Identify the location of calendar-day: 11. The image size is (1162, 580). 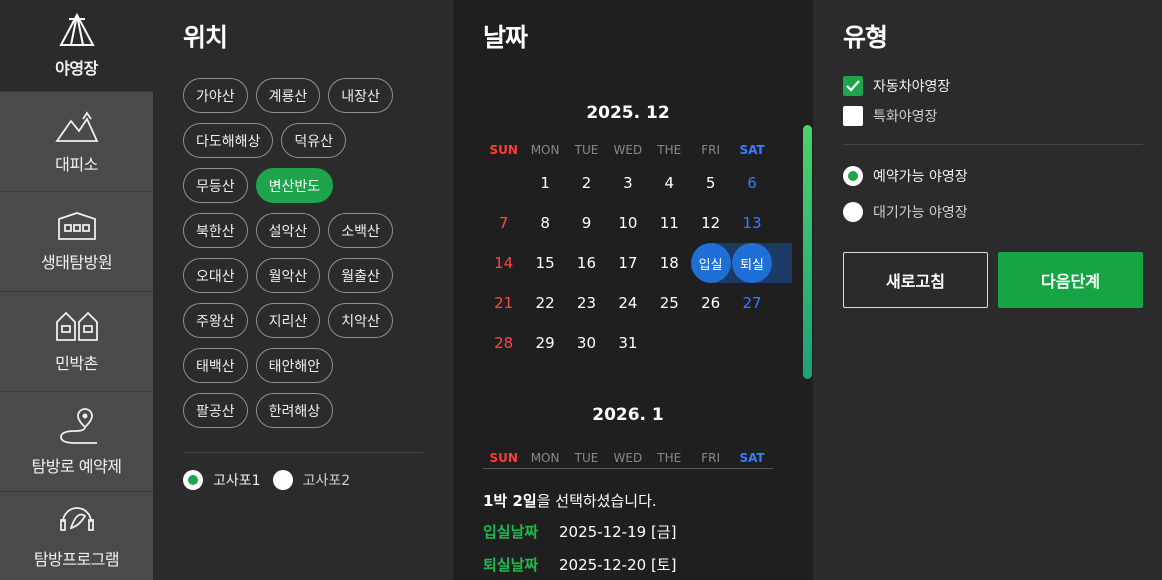
(669, 223).